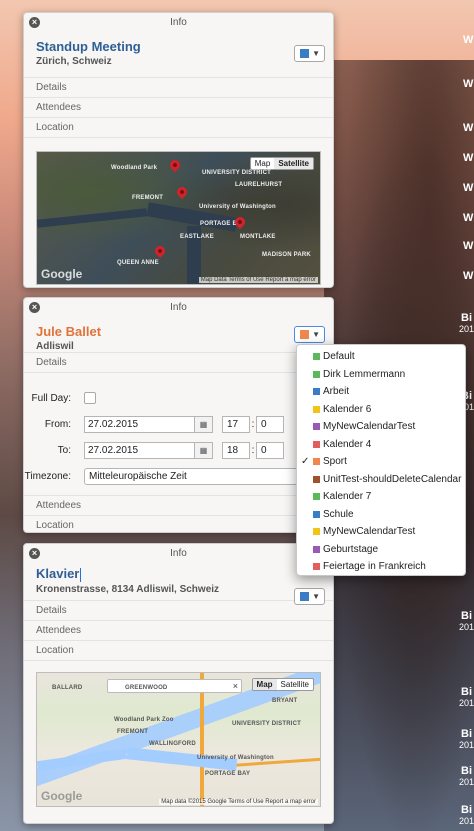  What do you see at coordinates (139, 424) in the screenshot?
I see `from-date-field: 27.02.2015` at bounding box center [139, 424].